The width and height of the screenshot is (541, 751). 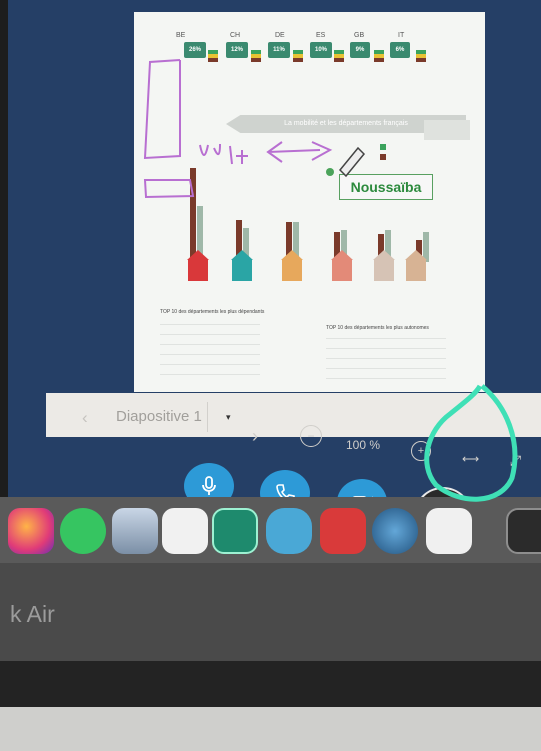 What do you see at coordinates (159, 416) in the screenshot?
I see `slide-select-value: Diapositive 1` at bounding box center [159, 416].